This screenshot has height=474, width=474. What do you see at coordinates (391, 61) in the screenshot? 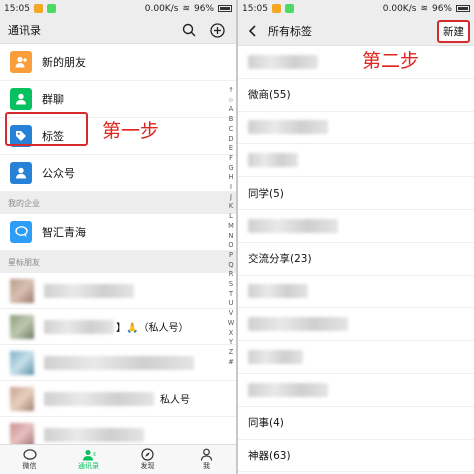
I see `step-two-annotation: 第二步` at bounding box center [391, 61].